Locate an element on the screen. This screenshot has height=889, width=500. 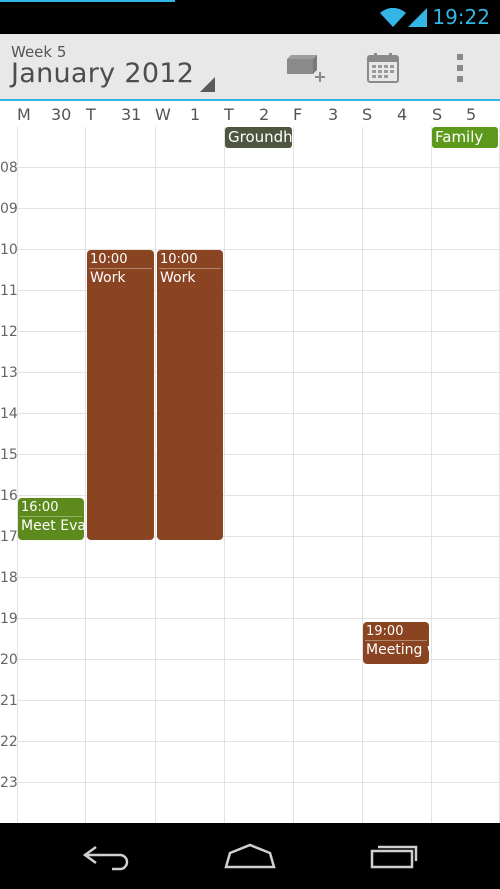
hour-label: 11 is located at coordinates (9, 291).